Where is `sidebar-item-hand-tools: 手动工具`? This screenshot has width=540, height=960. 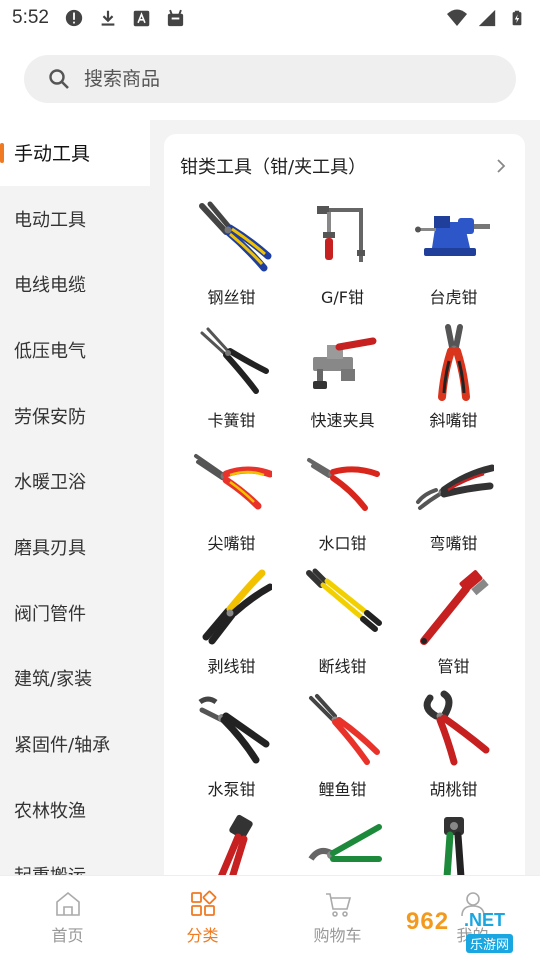 sidebar-item-hand-tools: 手动工具 is located at coordinates (75, 153).